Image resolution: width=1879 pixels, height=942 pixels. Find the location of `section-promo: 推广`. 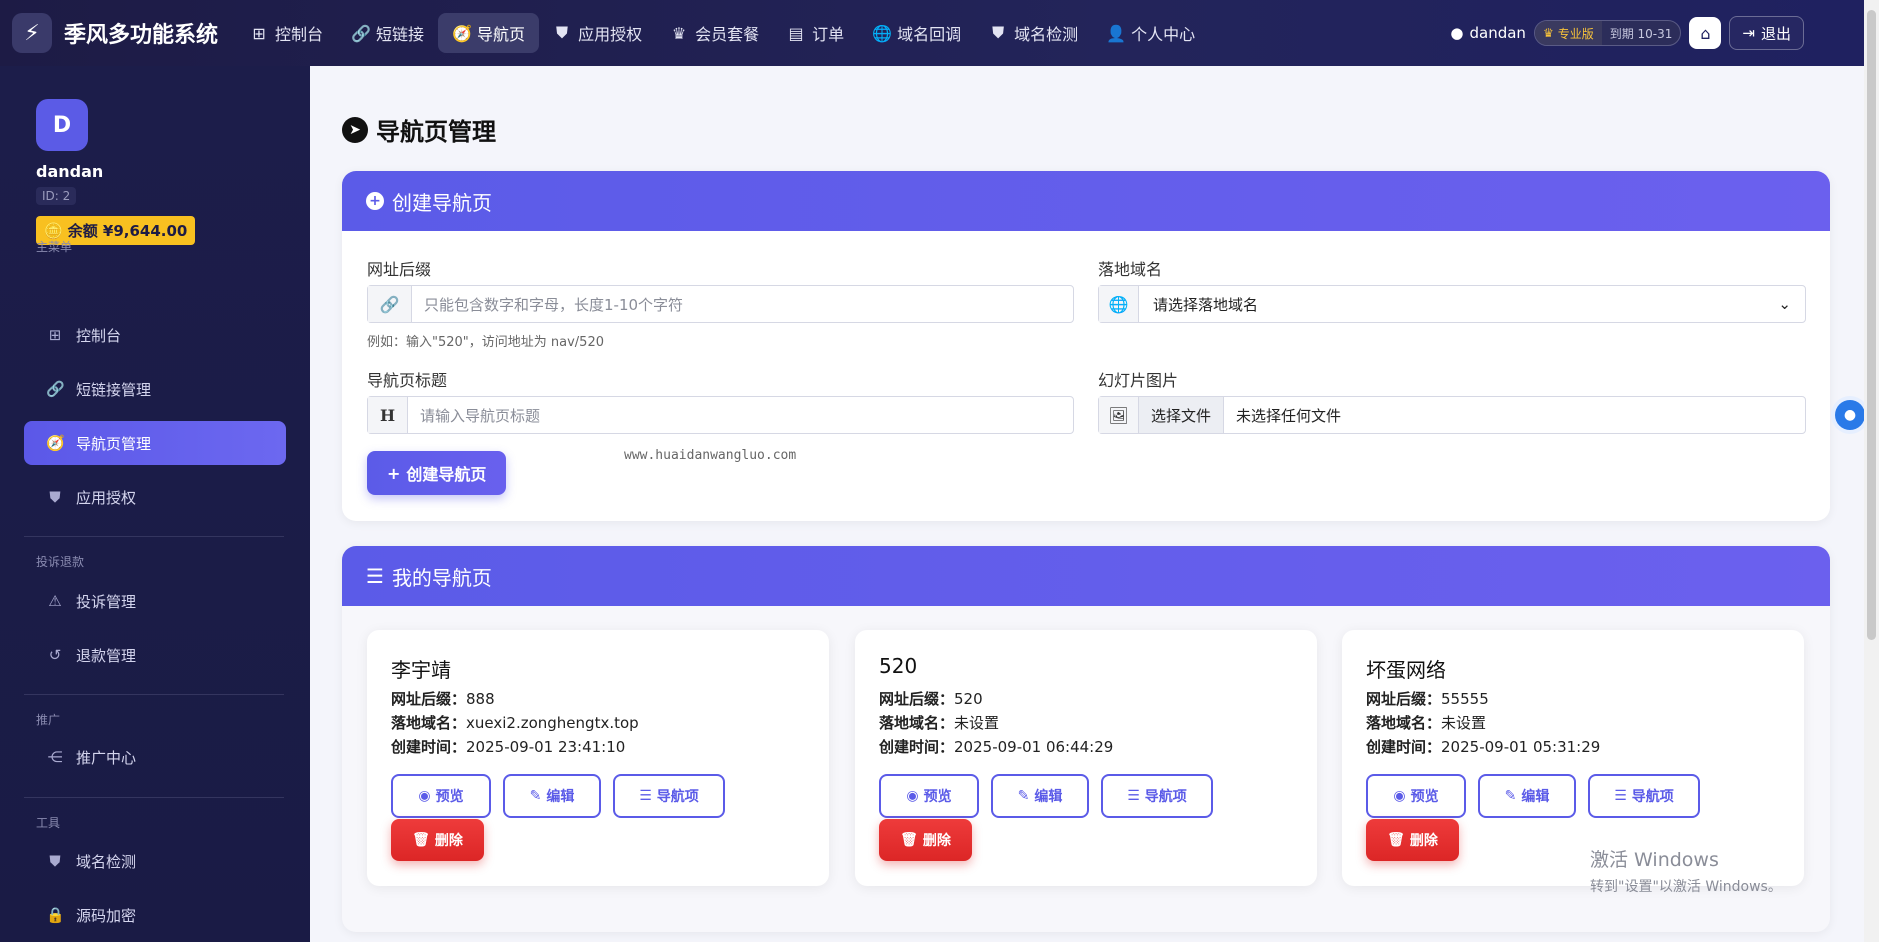

section-promo: 推广 is located at coordinates (48, 720).